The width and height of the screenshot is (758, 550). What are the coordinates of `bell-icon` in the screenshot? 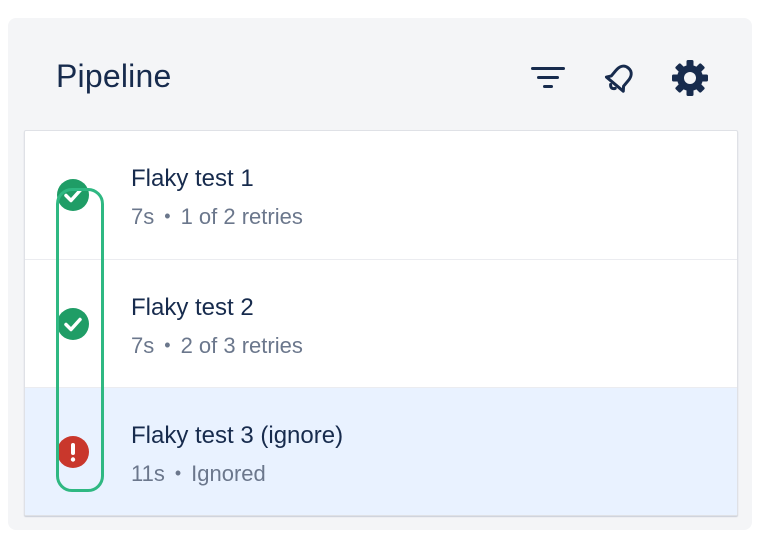 It's located at (618, 78).